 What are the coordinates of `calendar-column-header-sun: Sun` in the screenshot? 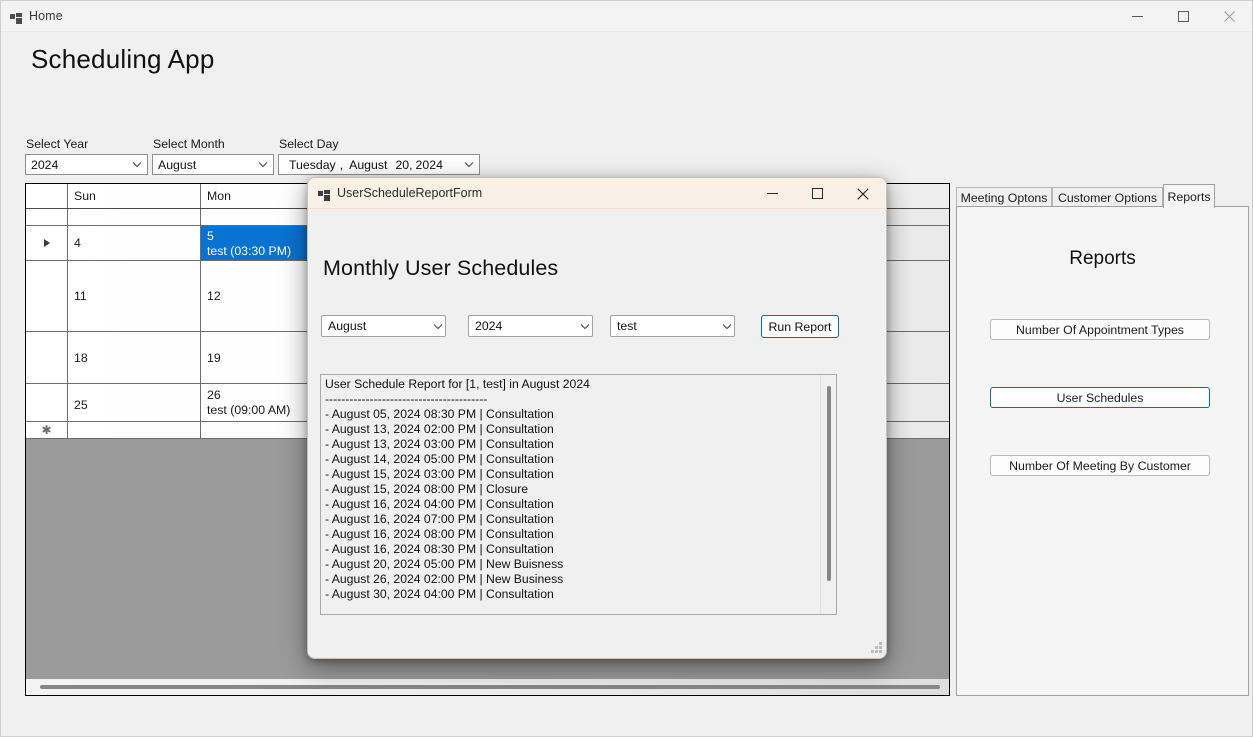 It's located at (134, 196).